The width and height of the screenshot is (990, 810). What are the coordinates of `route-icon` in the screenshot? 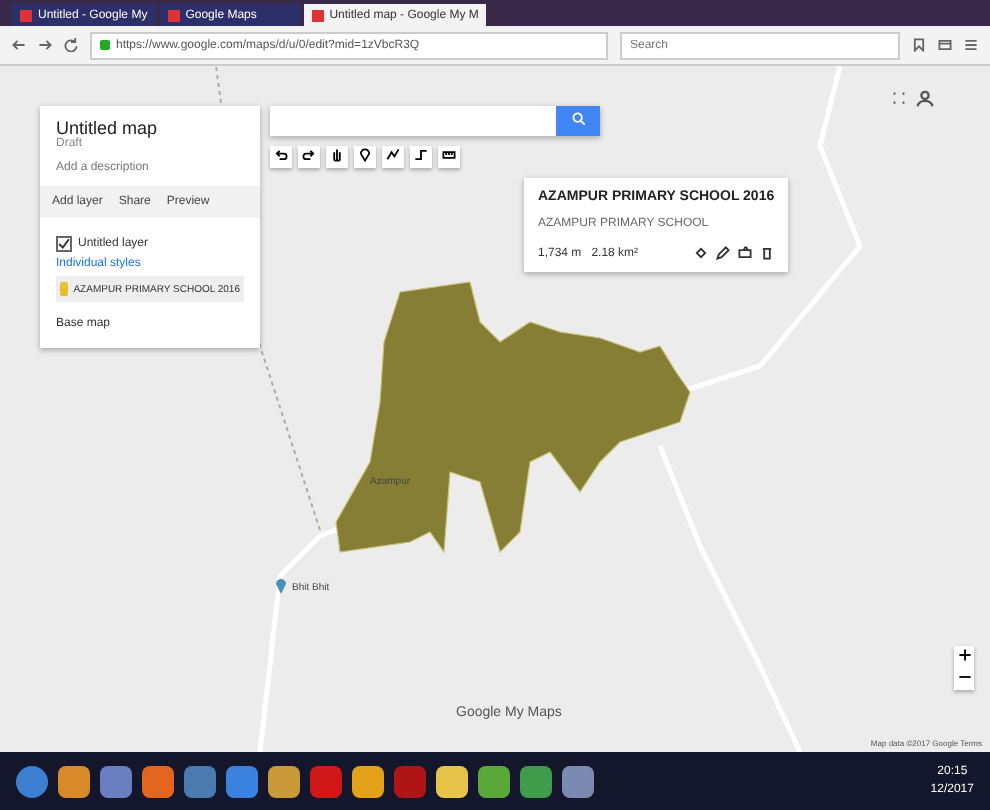 It's located at (421, 155).